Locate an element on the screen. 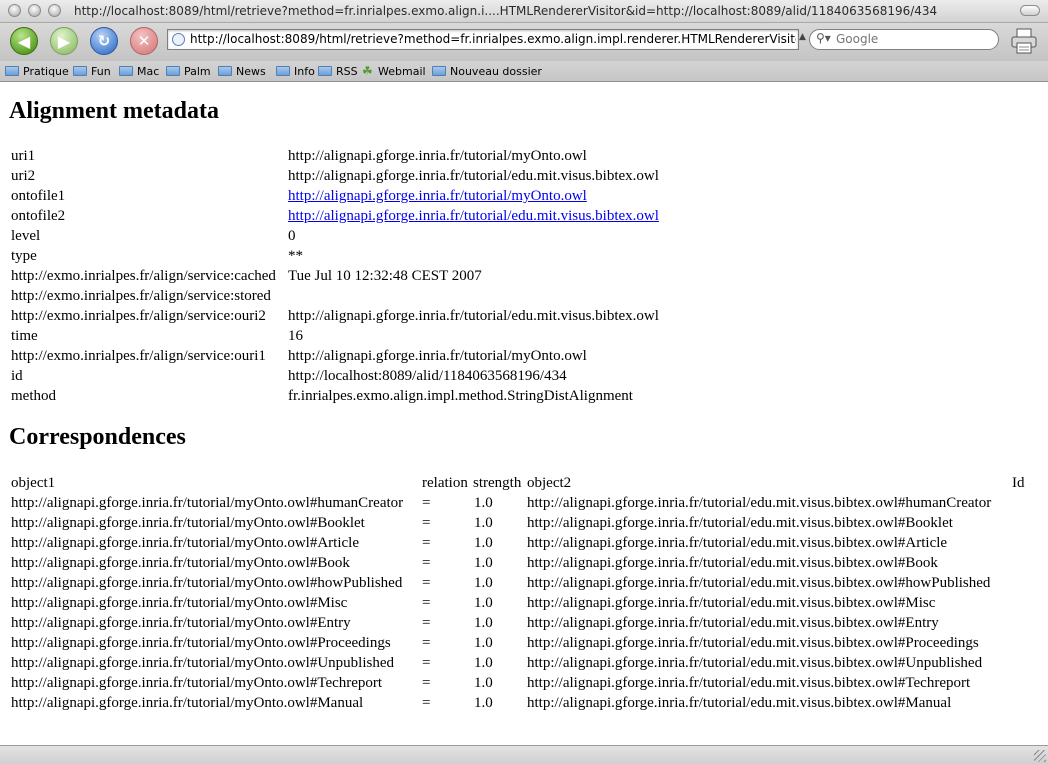 The width and height of the screenshot is (1048, 764). search-field: ⚲▾ is located at coordinates (904, 39).